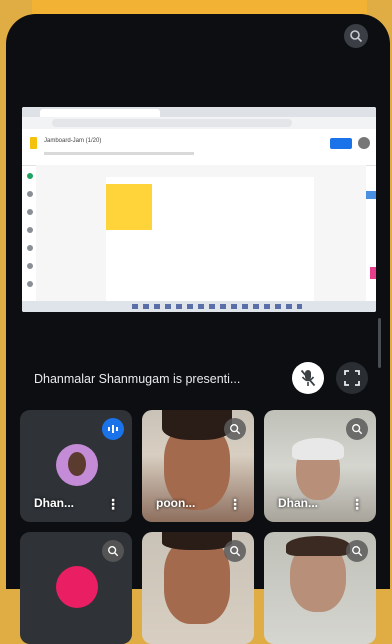 The width and height of the screenshot is (392, 644). Describe the element at coordinates (371, 195) in the screenshot. I see `side-panel-tab` at that location.